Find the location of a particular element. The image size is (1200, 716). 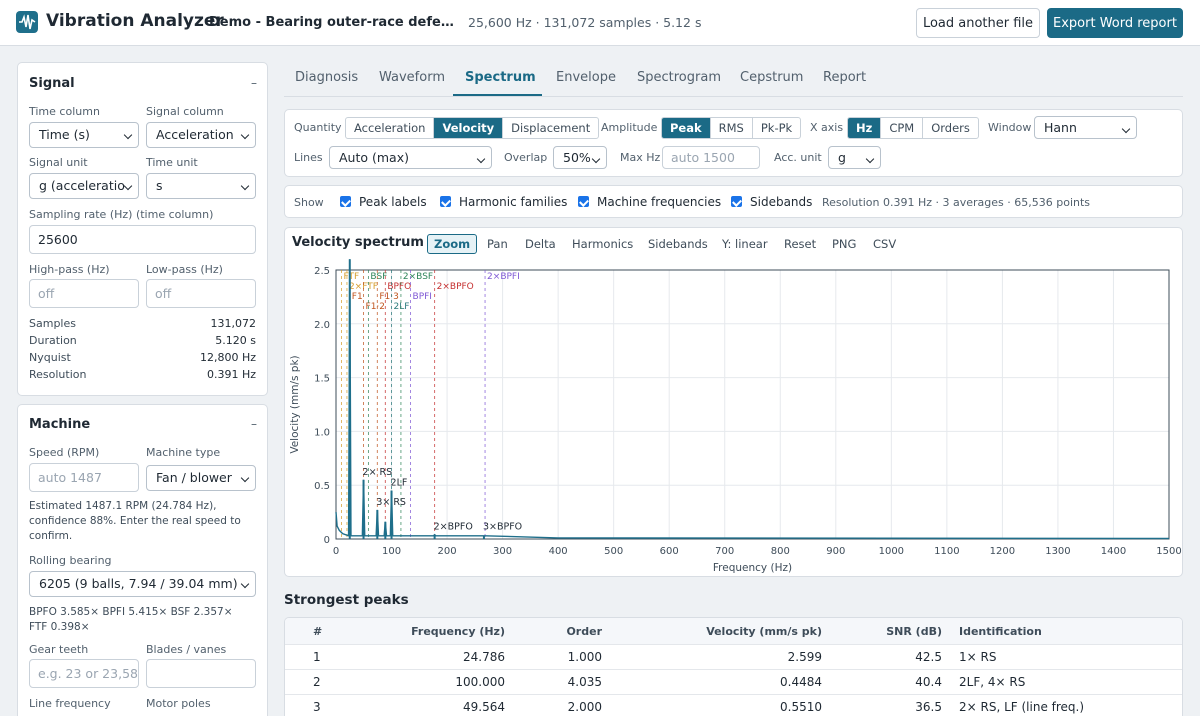

signal-unit-select: g (acceleratio is located at coordinates (84, 186).